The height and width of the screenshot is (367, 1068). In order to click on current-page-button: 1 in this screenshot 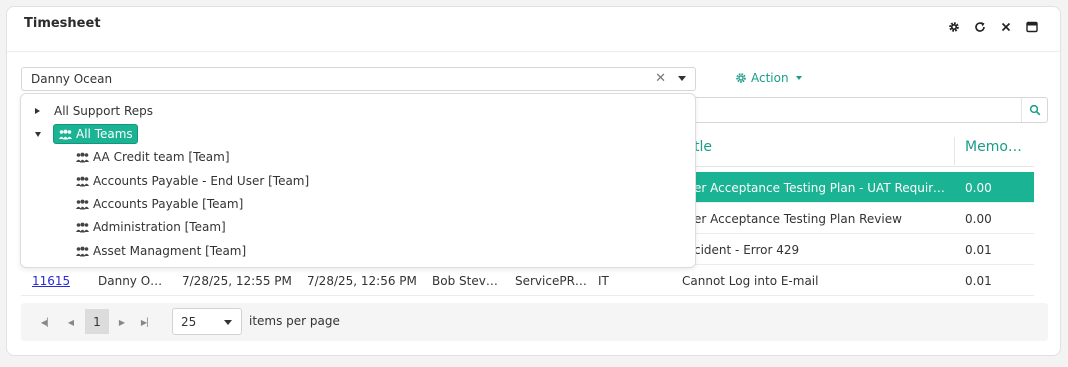, I will do `click(97, 321)`.